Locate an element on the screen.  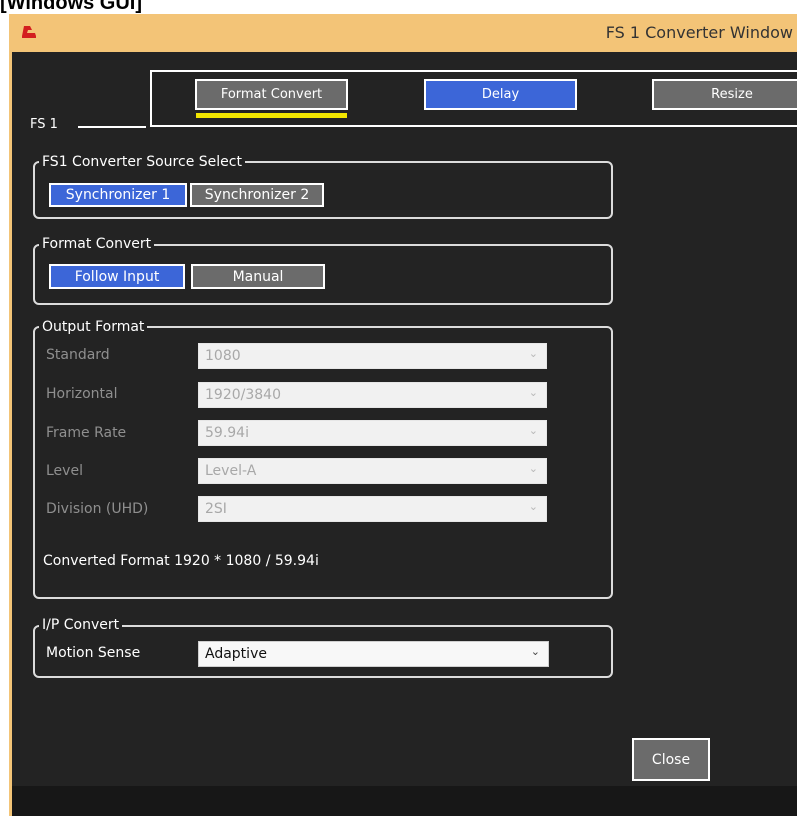
fs-label: FS 1 is located at coordinates (44, 124).